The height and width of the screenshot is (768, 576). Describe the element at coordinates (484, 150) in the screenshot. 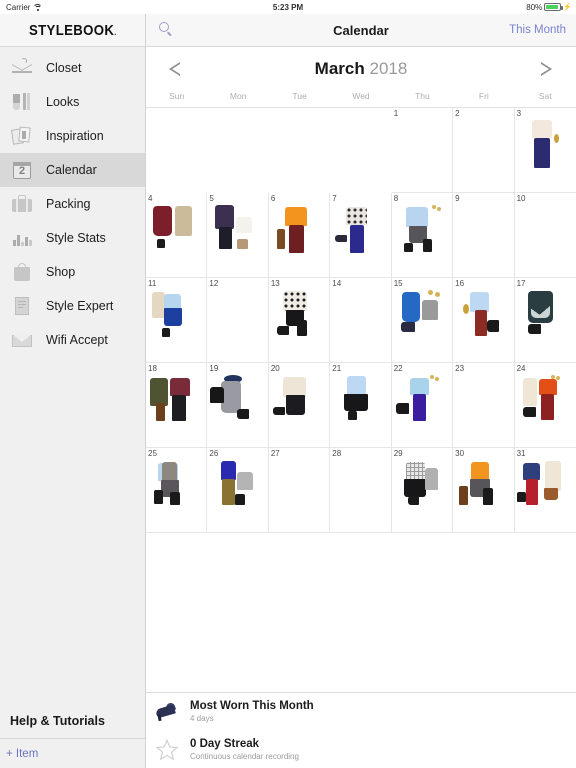

I see `calendar-day-cell: 2` at that location.